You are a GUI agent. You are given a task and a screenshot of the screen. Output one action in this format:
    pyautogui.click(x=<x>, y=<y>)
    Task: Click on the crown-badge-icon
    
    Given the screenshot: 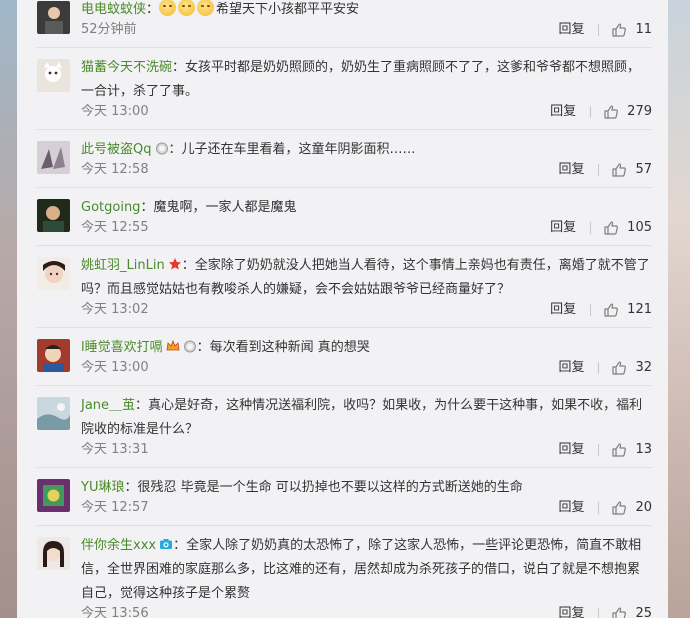 What is the action you would take?
    pyautogui.click(x=173, y=346)
    